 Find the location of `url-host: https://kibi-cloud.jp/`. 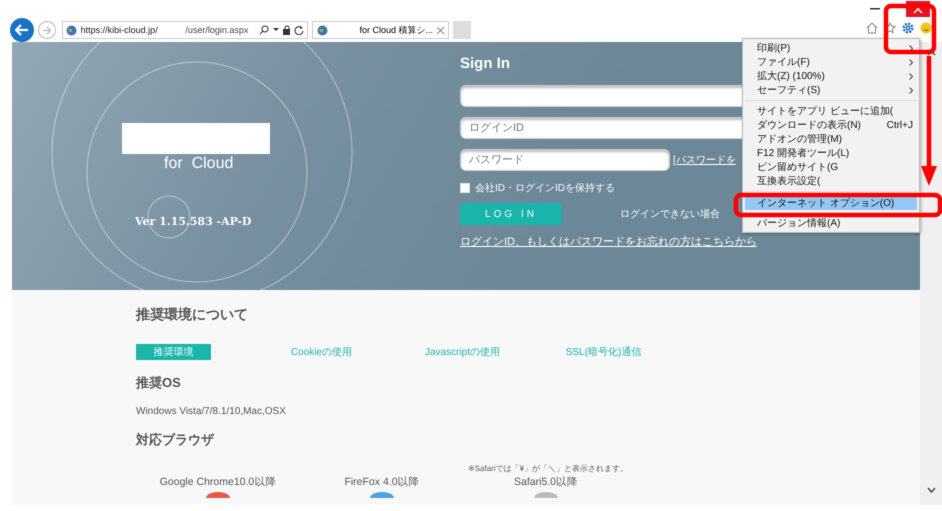

url-host: https://kibi-cloud.jp/ is located at coordinates (119, 30).